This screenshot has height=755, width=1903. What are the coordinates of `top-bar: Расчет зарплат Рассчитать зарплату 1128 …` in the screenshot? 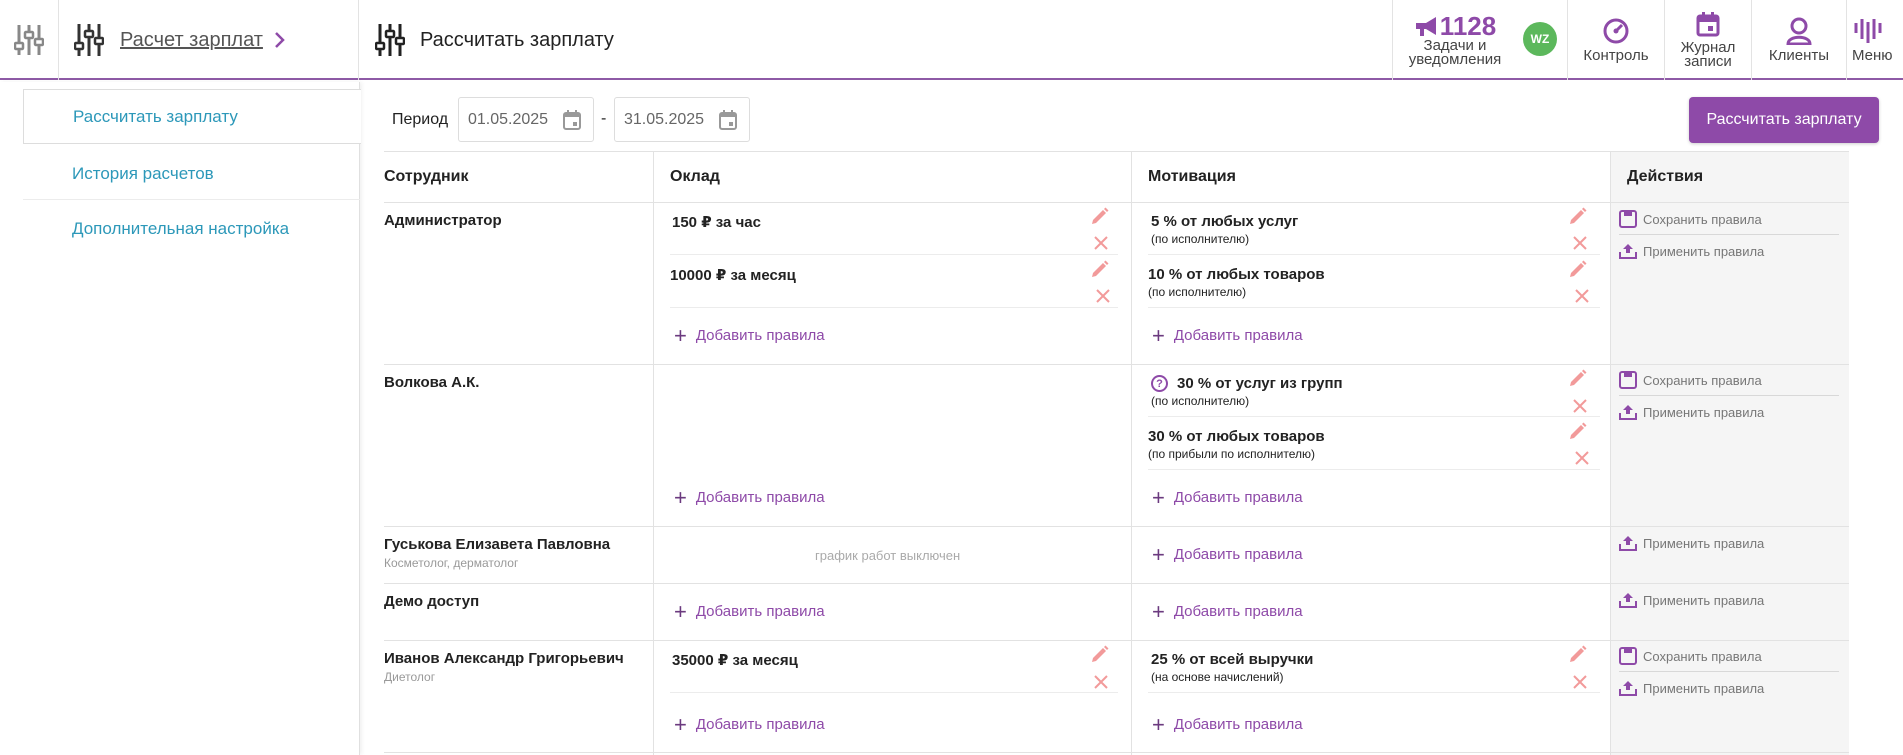 It's located at (951, 40).